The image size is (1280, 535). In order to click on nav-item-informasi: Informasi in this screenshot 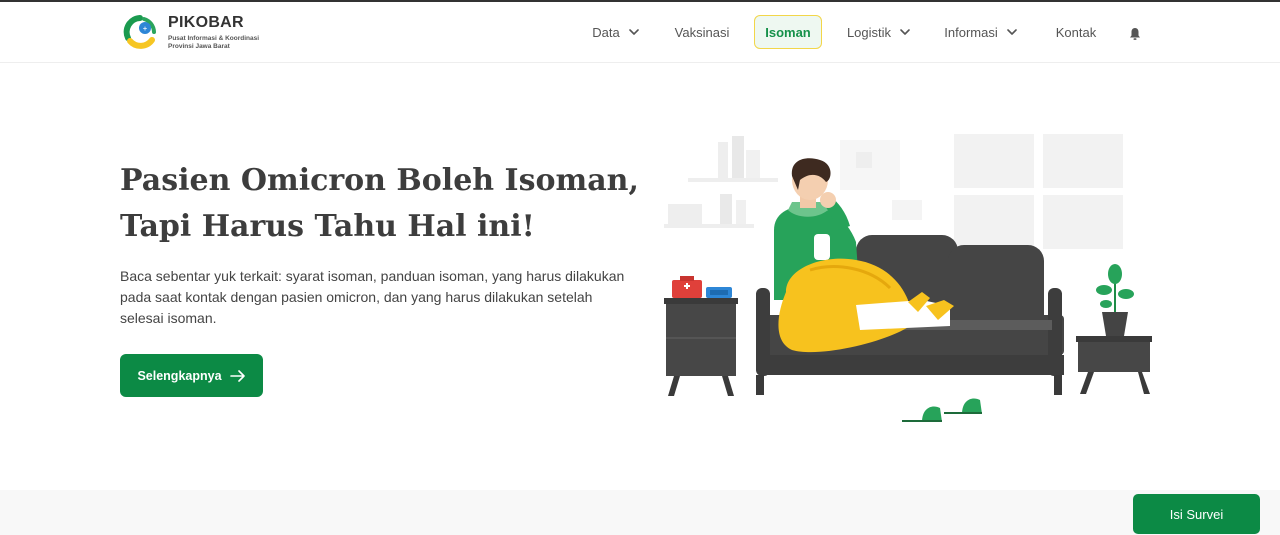, I will do `click(981, 32)`.